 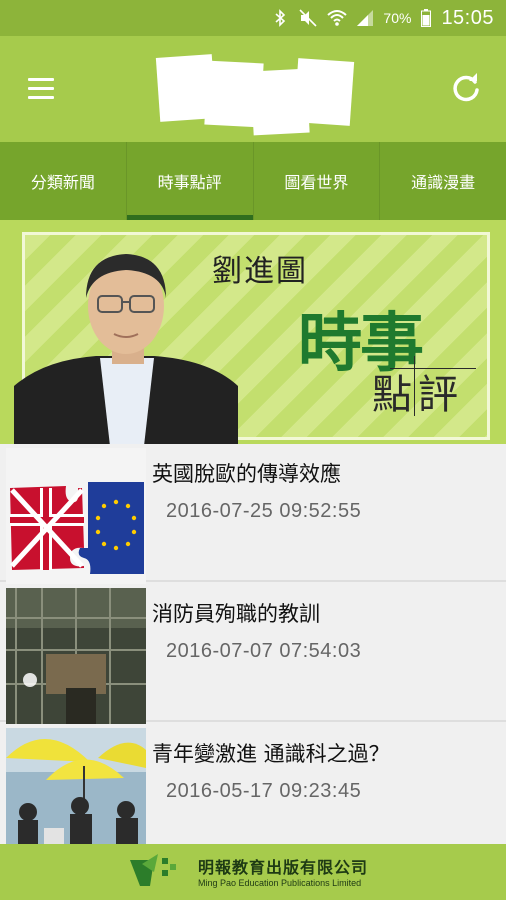 I want to click on tab-label: 時事點評, so click(x=189, y=182).